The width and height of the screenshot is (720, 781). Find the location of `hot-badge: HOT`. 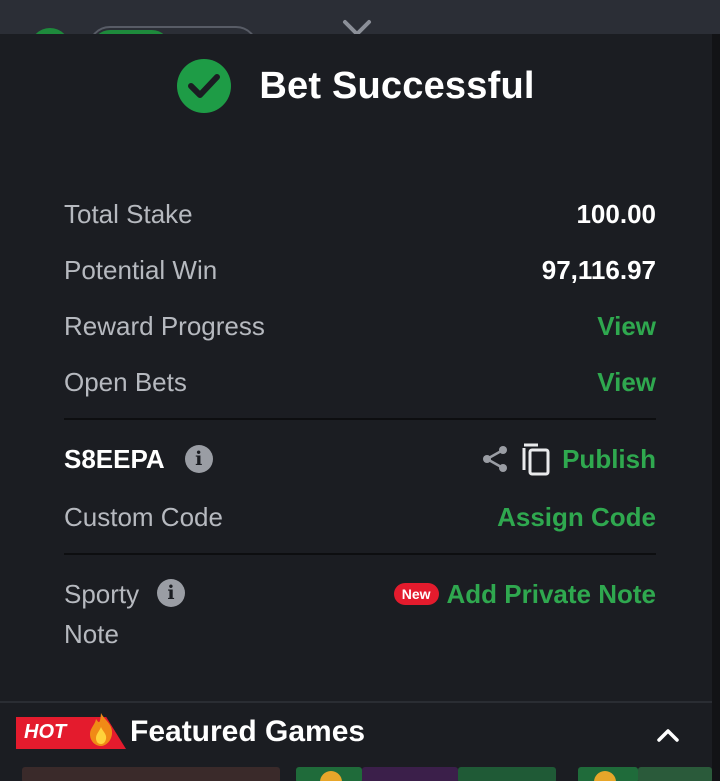

hot-badge: HOT is located at coordinates (71, 731).